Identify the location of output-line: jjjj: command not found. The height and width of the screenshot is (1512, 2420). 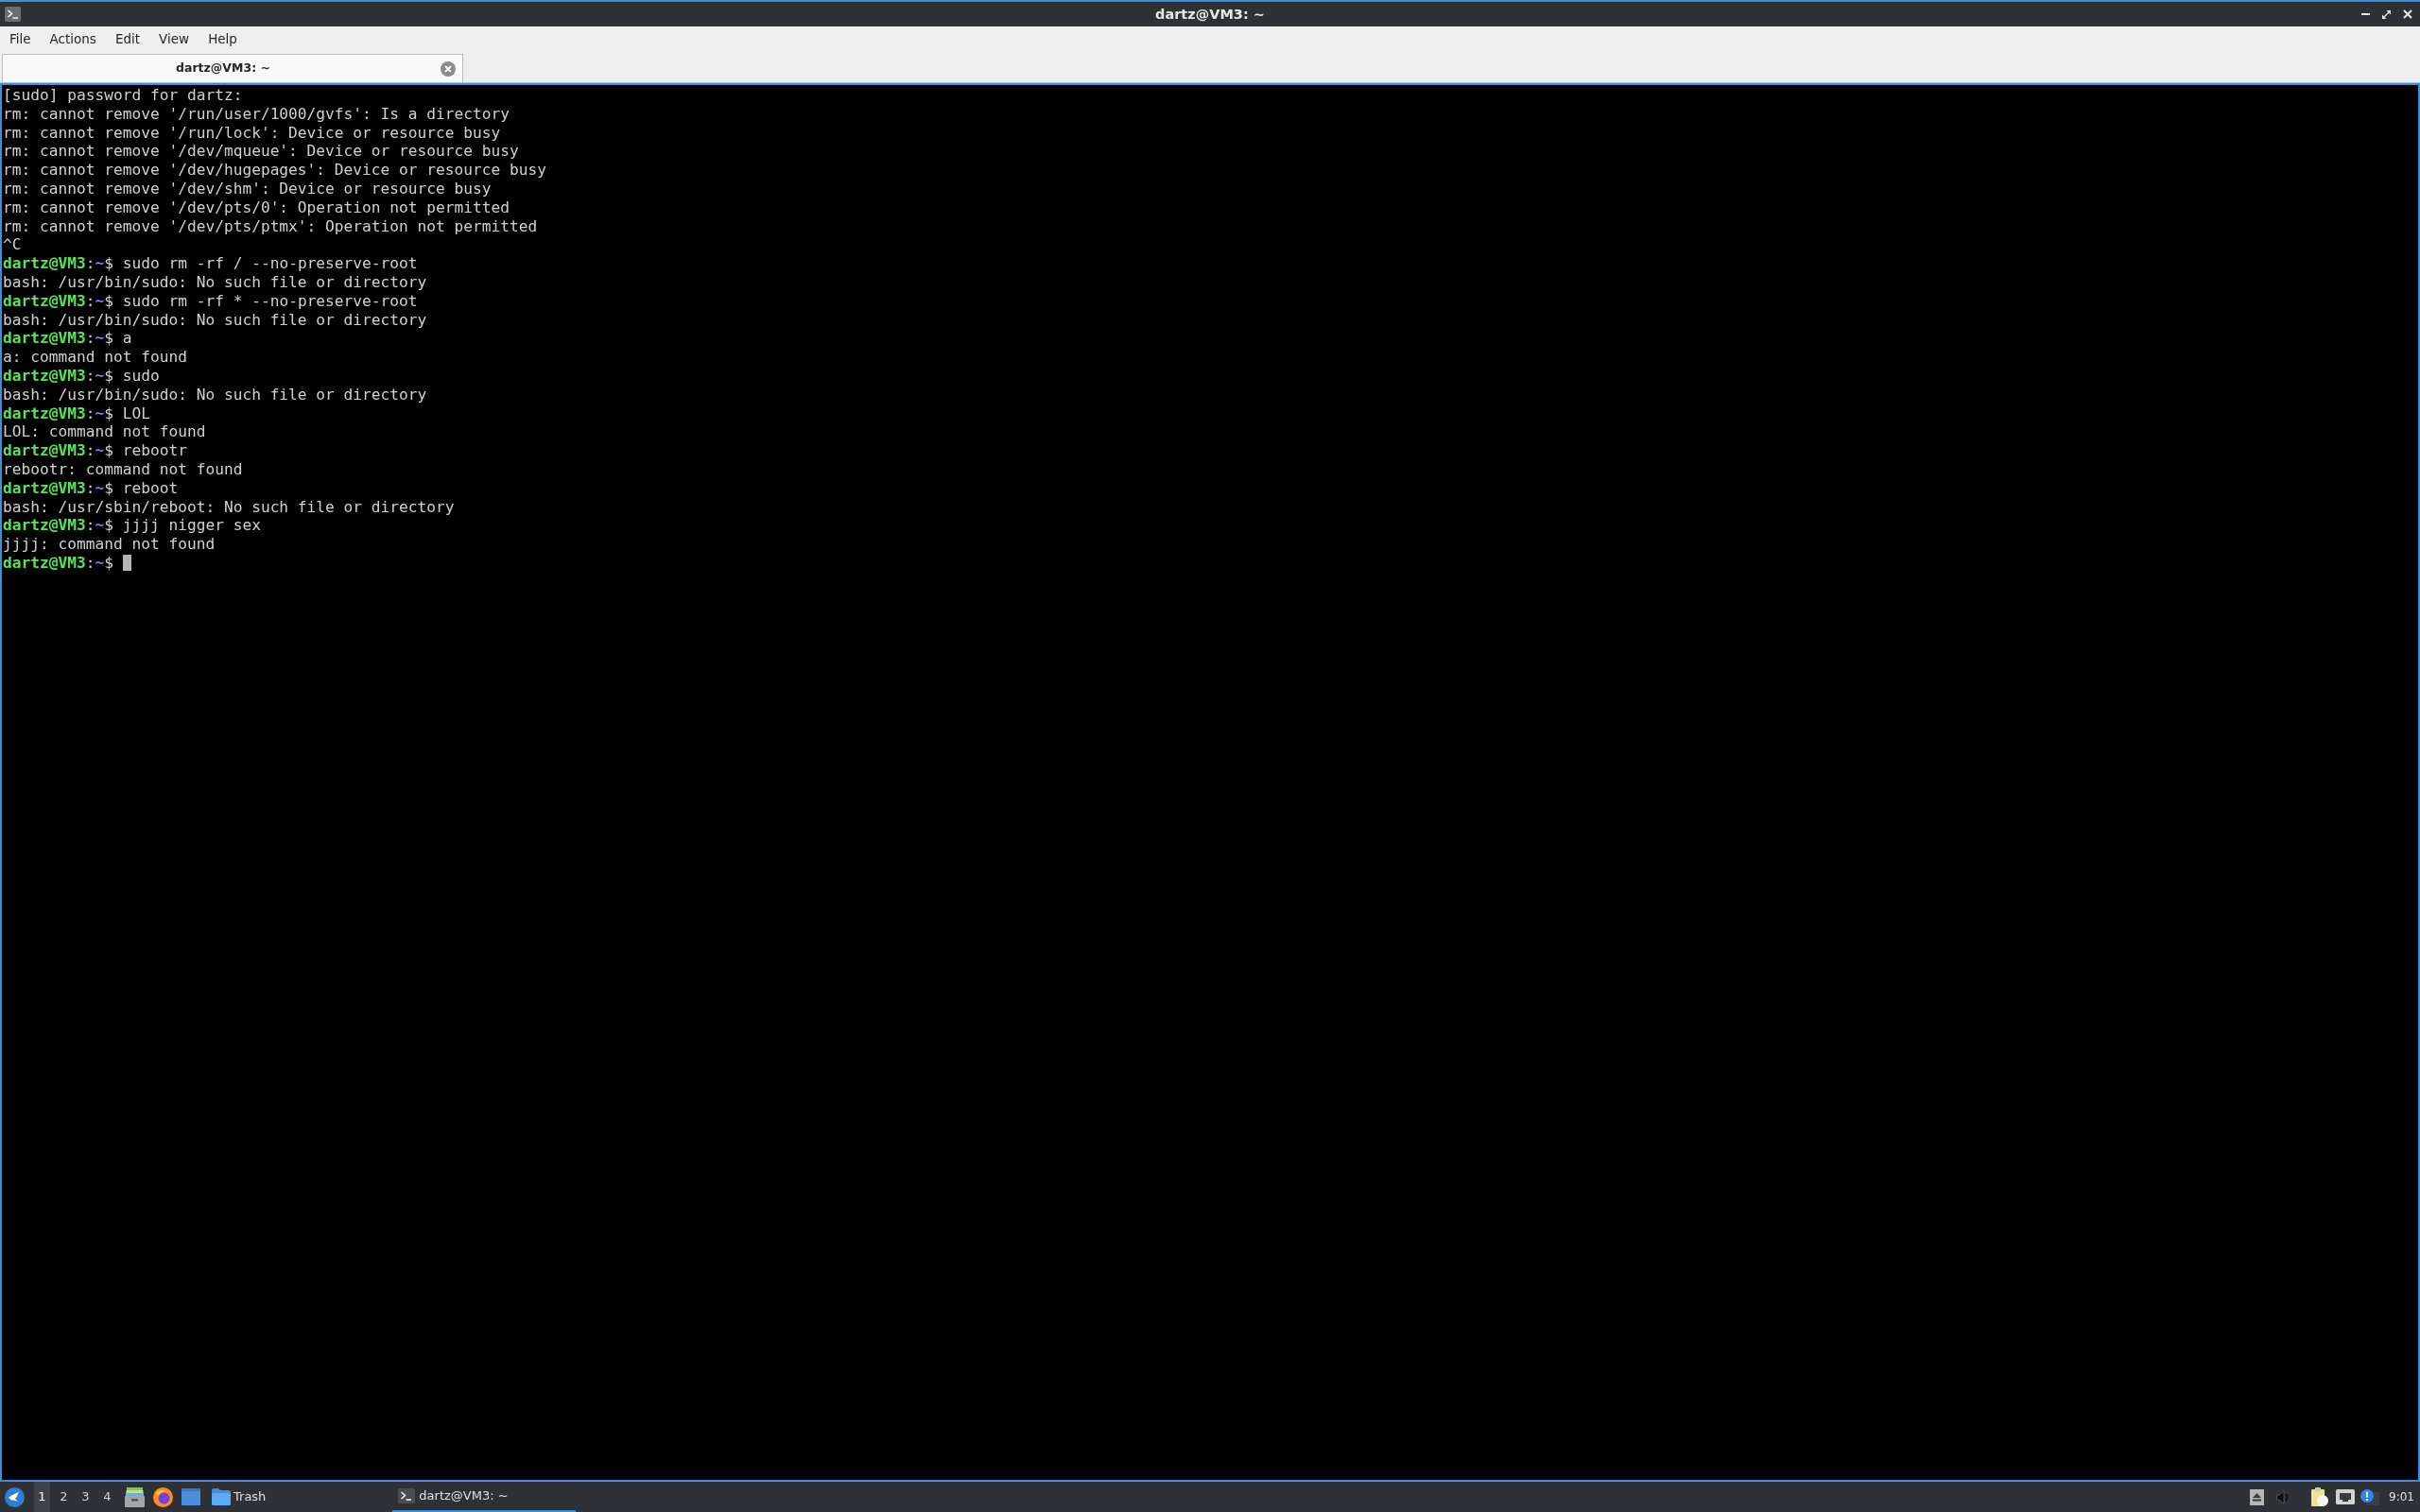
(109, 544).